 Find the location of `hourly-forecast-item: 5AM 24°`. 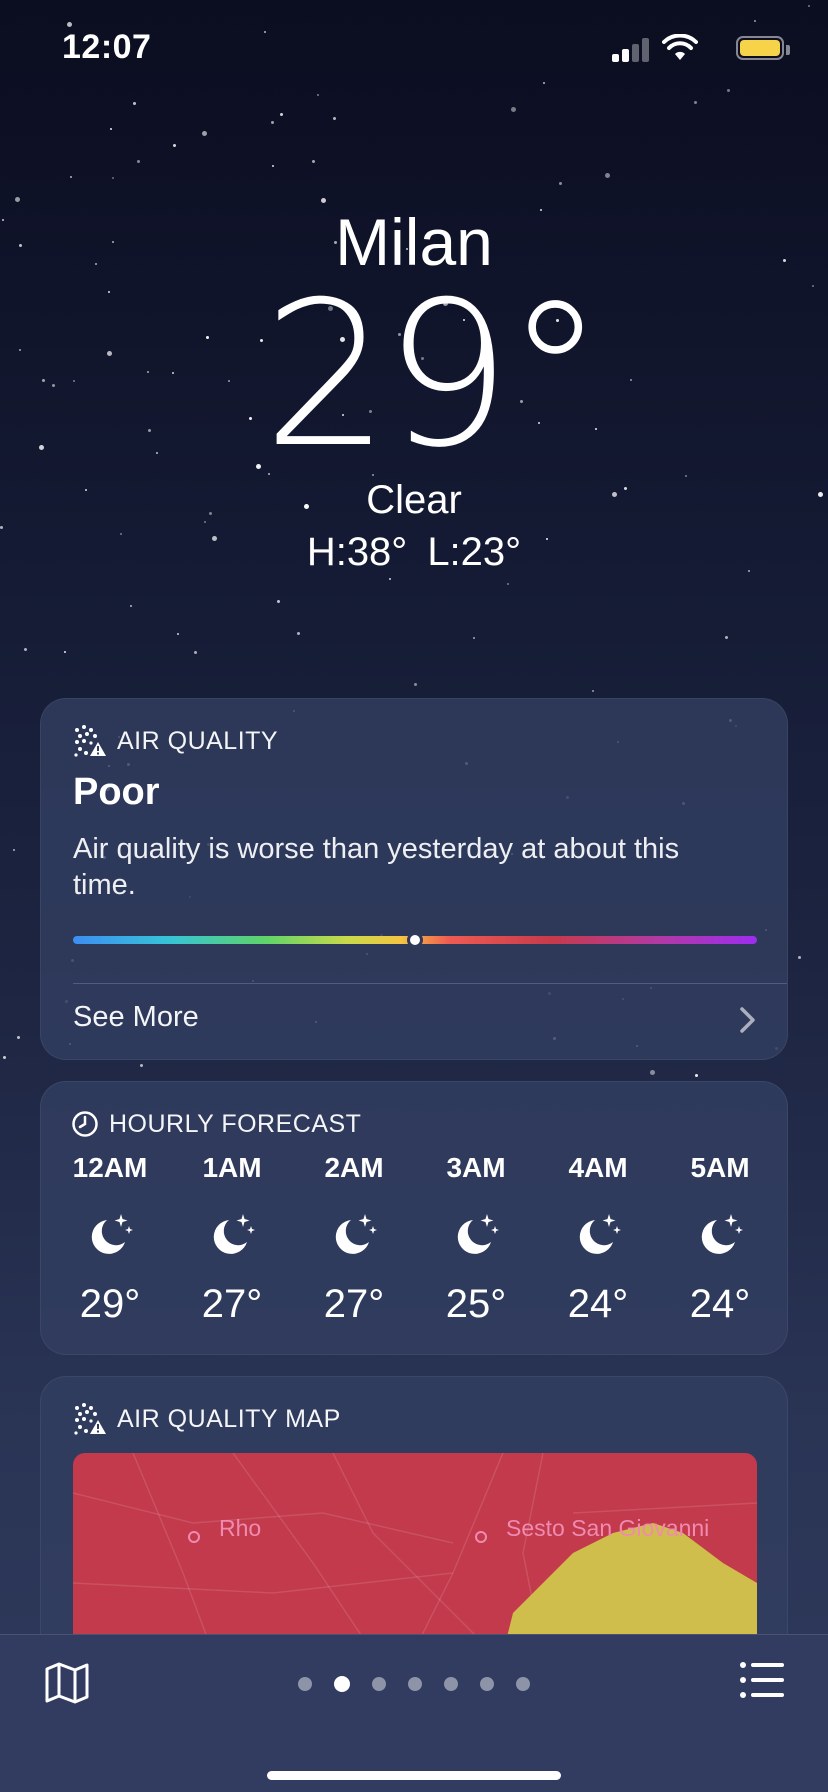

hourly-forecast-item: 5AM 24° is located at coordinates (720, 1239).